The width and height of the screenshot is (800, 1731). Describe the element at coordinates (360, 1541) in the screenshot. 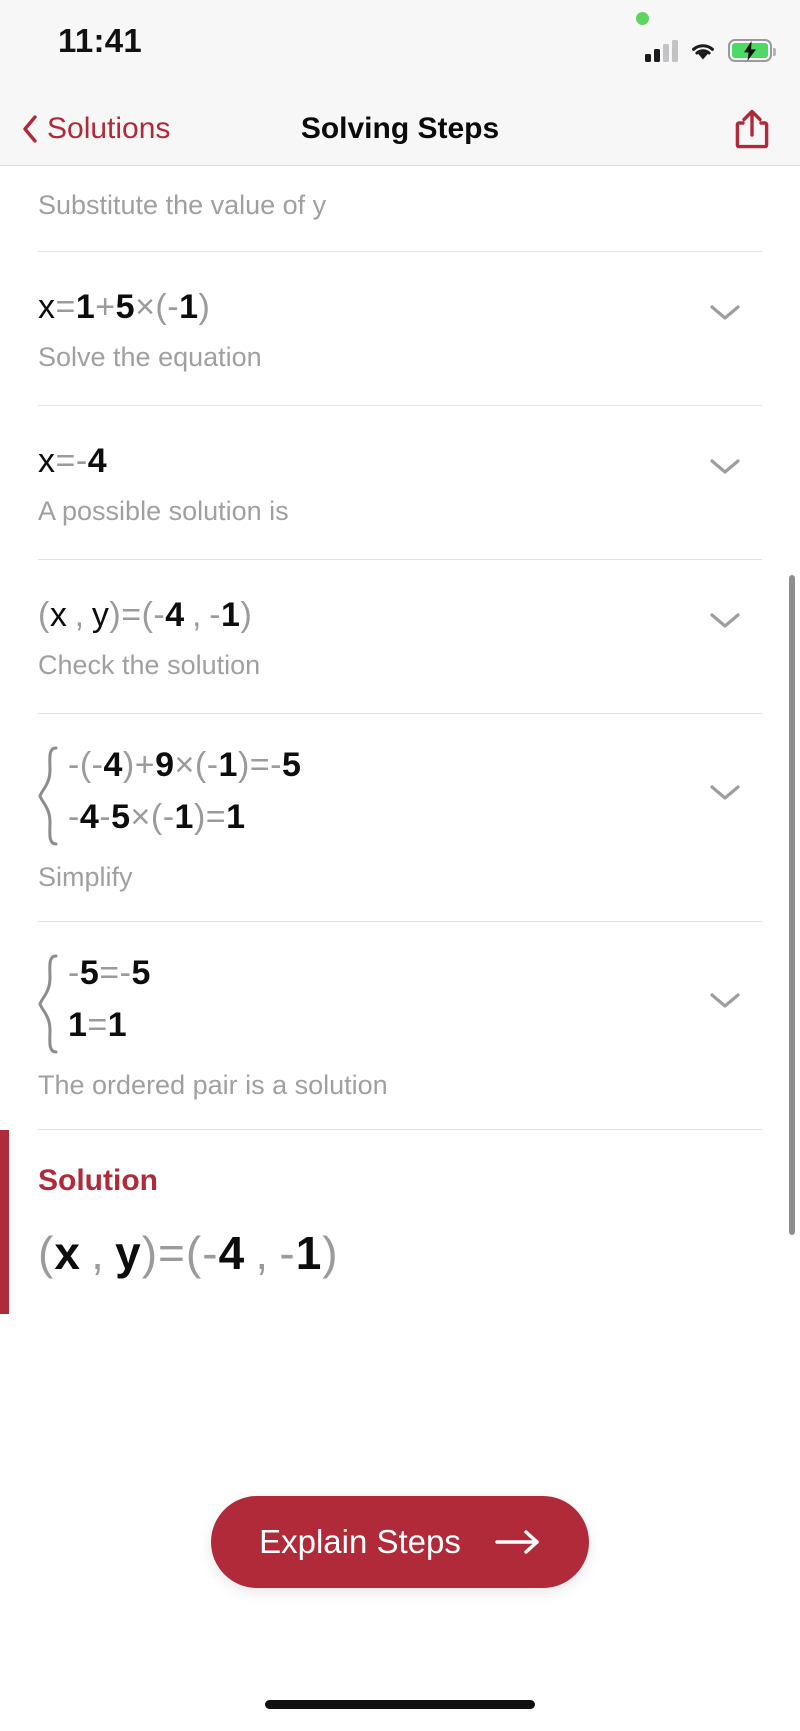

I see `explain-steps-label: Explain Steps` at that location.